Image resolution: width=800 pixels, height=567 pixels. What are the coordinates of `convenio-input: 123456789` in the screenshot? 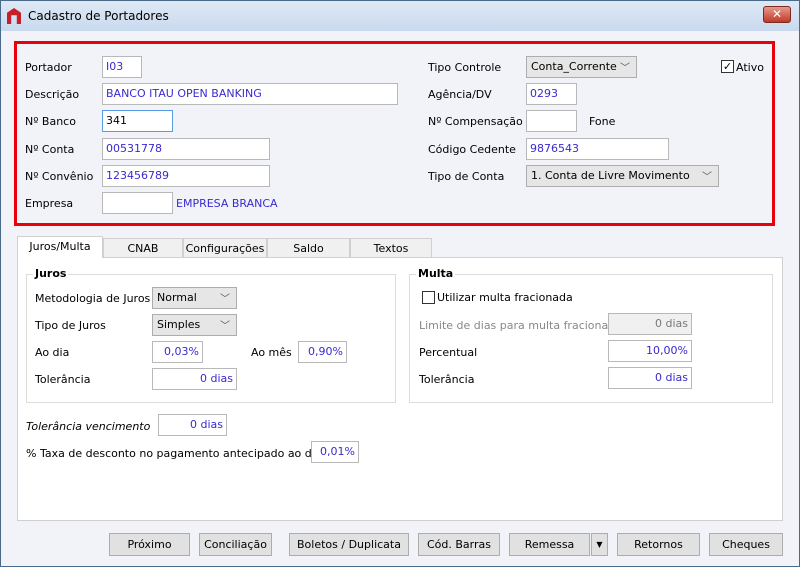 It's located at (186, 176).